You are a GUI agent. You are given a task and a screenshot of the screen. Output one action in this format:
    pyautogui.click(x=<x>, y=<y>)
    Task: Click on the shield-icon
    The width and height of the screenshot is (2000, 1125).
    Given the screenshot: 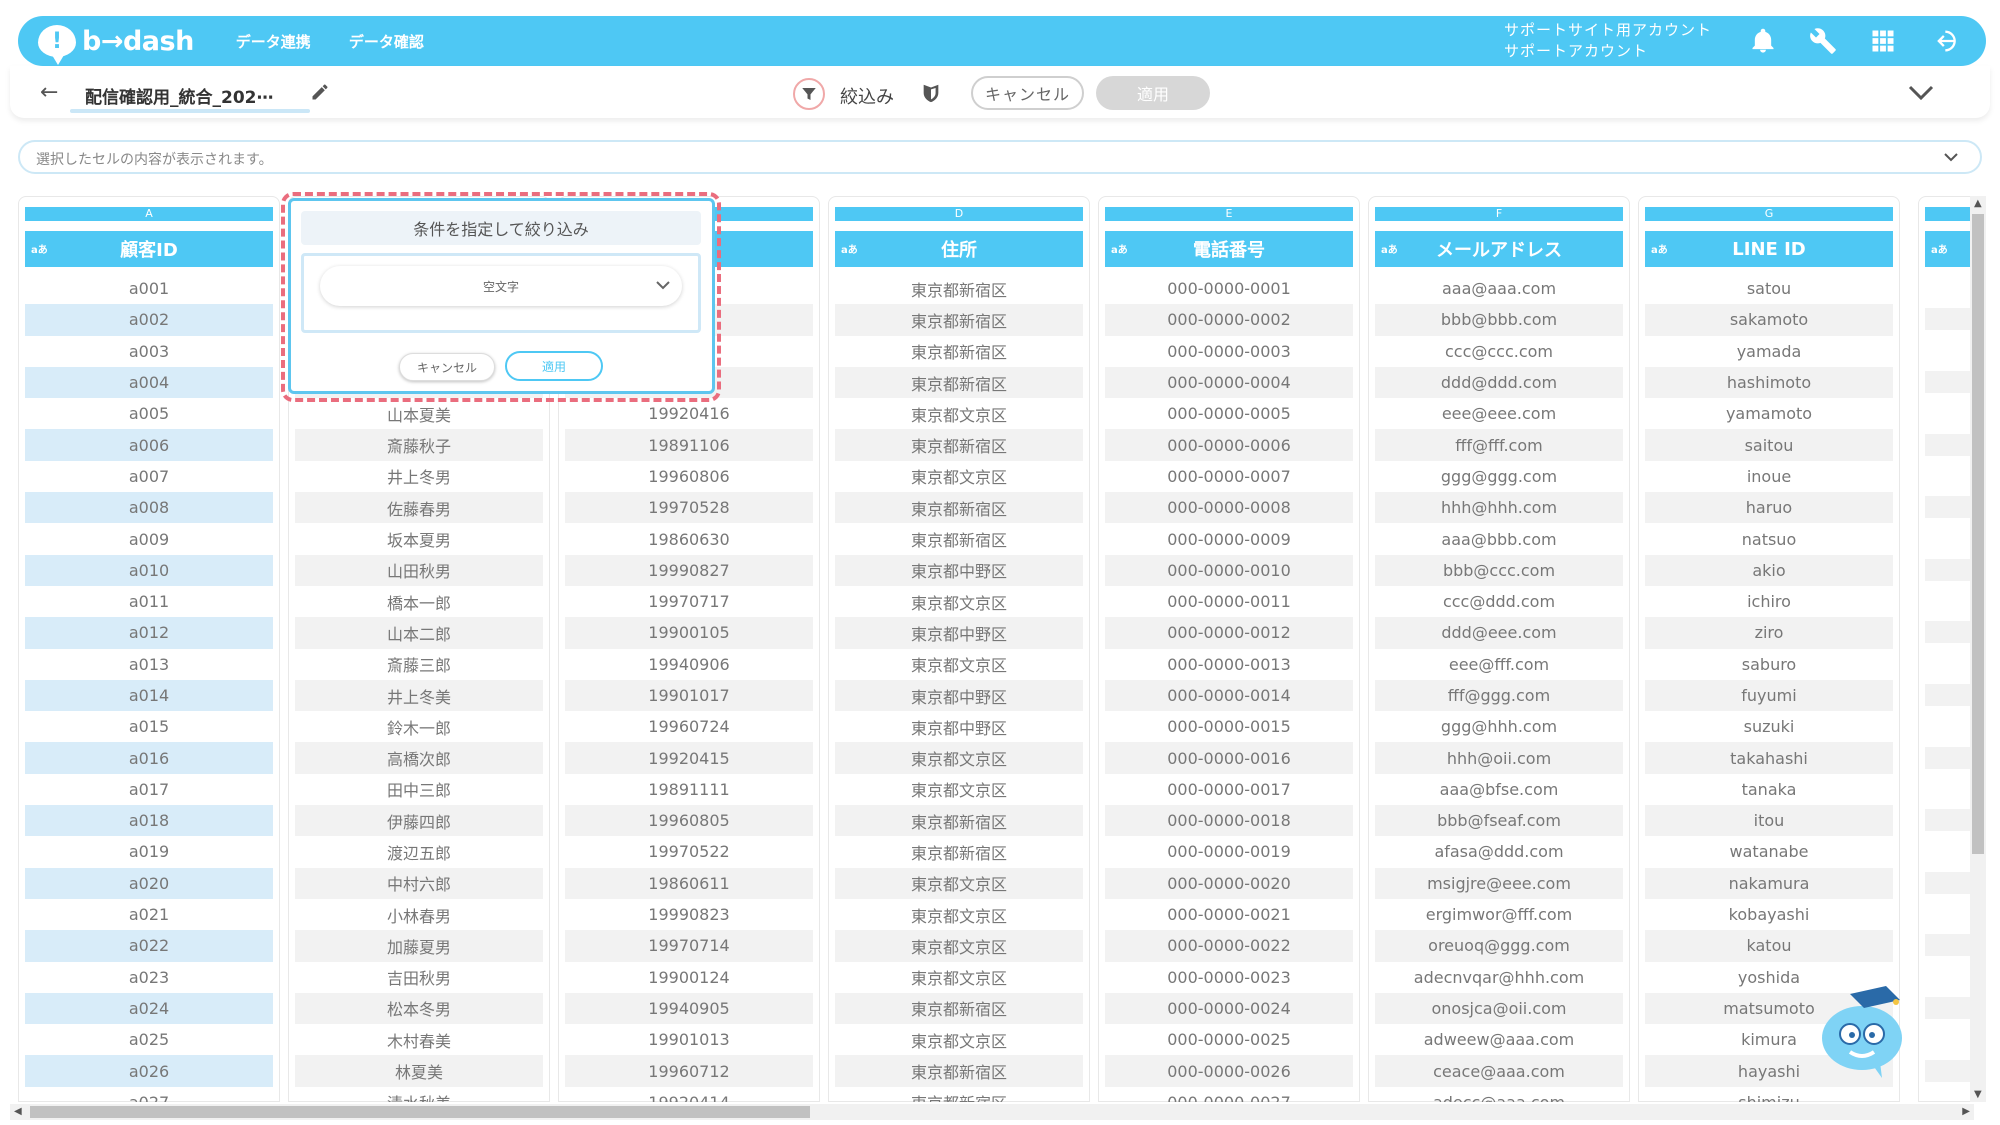 What is the action you would take?
    pyautogui.click(x=931, y=93)
    